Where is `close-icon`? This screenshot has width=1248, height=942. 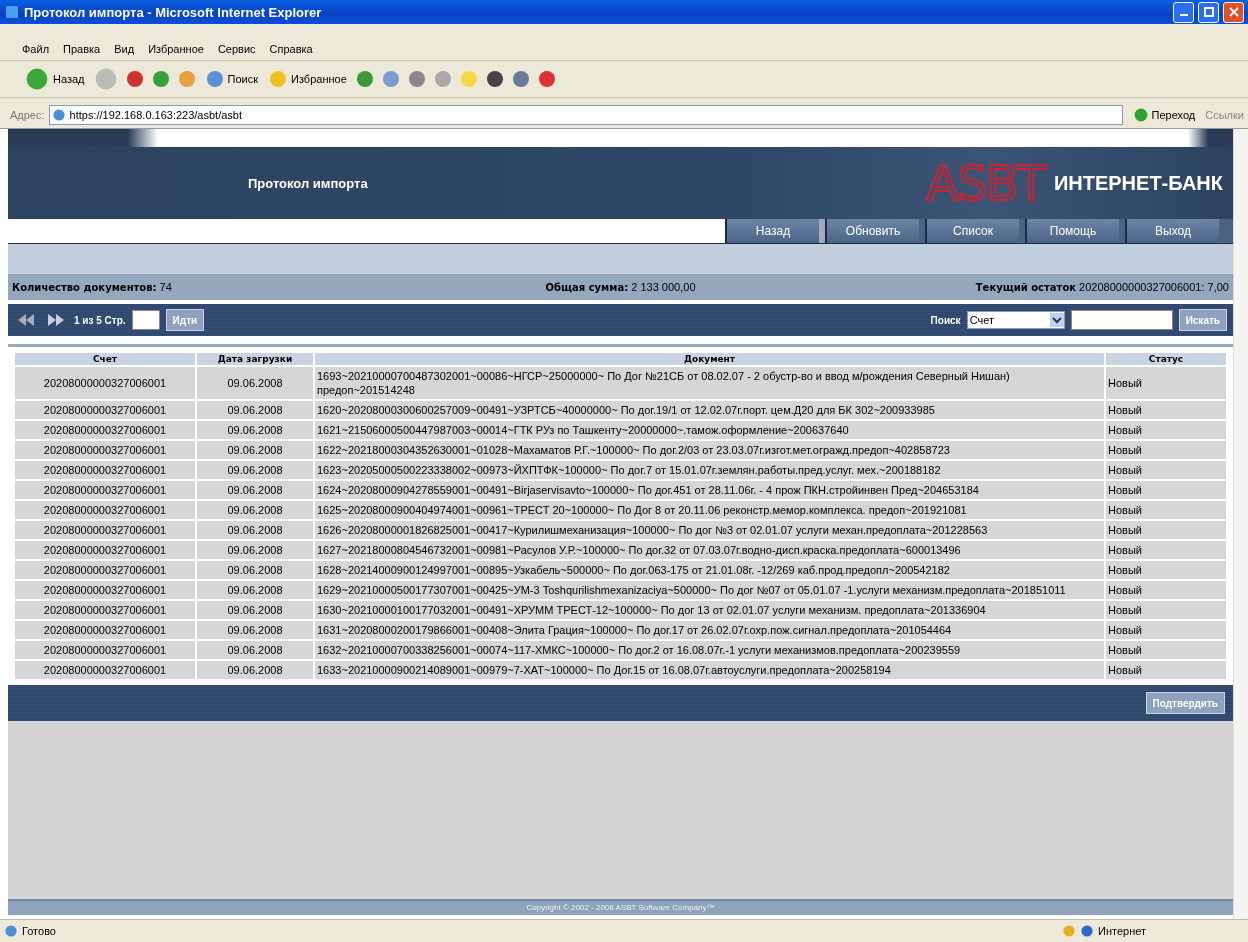
close-icon is located at coordinates (1233, 12).